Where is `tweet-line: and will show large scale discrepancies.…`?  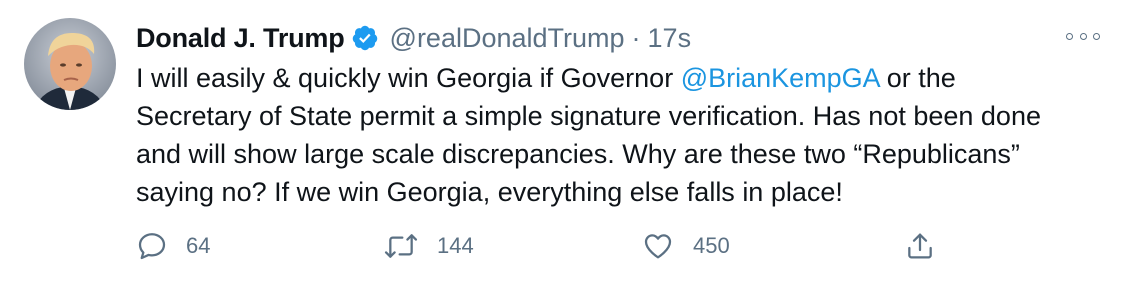 tweet-line: and will show large scale discrepancies.… is located at coordinates (578, 154).